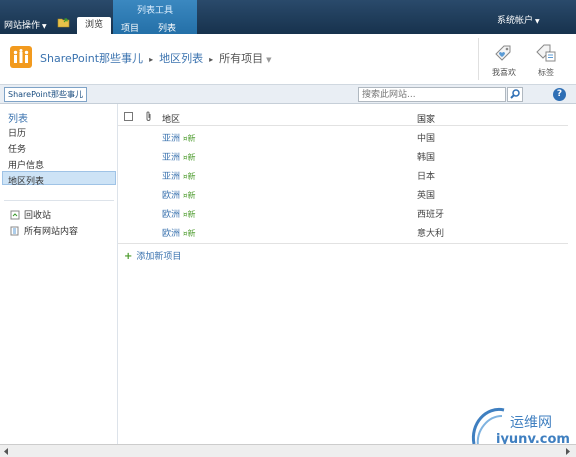  What do you see at coordinates (343, 175) in the screenshot?
I see `table-row: 亚洲 ¤新 日本` at bounding box center [343, 175].